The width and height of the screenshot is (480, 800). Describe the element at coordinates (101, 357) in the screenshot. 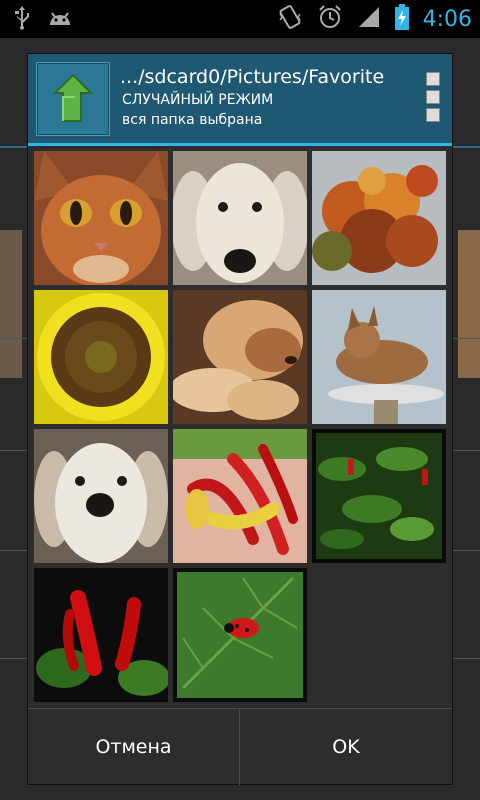

I see `sunflower-photo` at that location.